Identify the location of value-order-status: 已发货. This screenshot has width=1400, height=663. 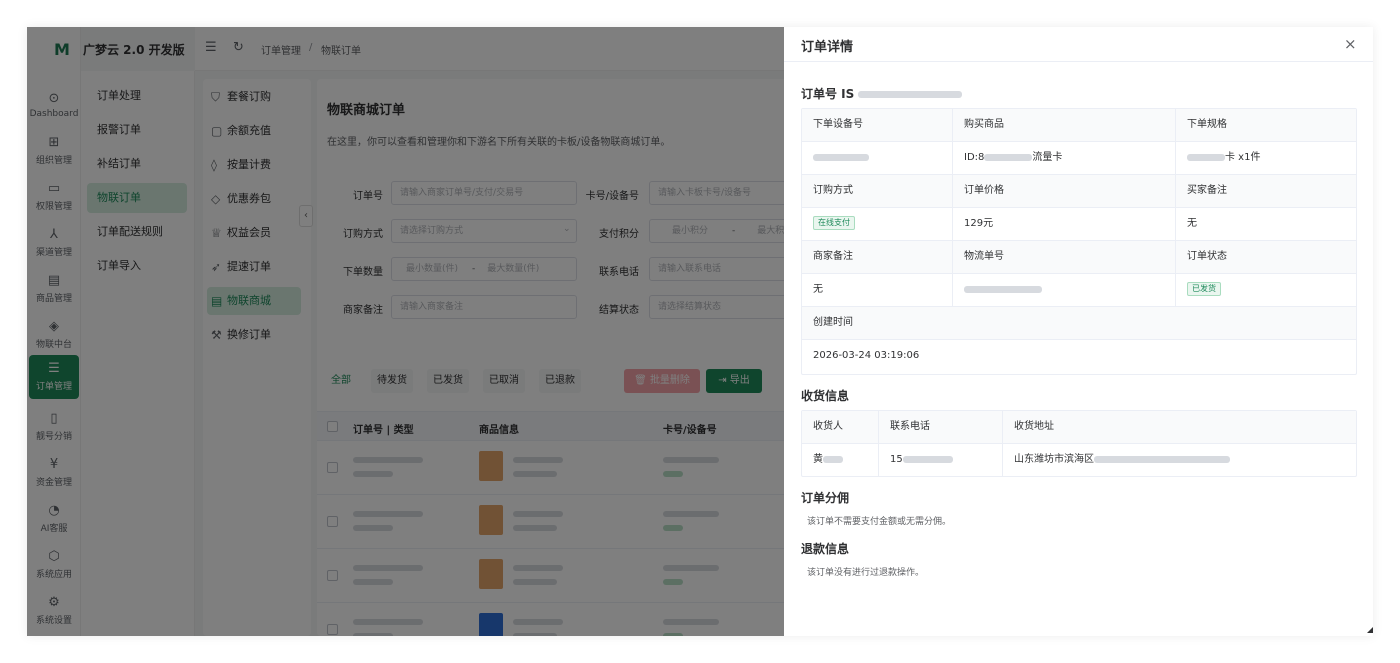
(1266, 290).